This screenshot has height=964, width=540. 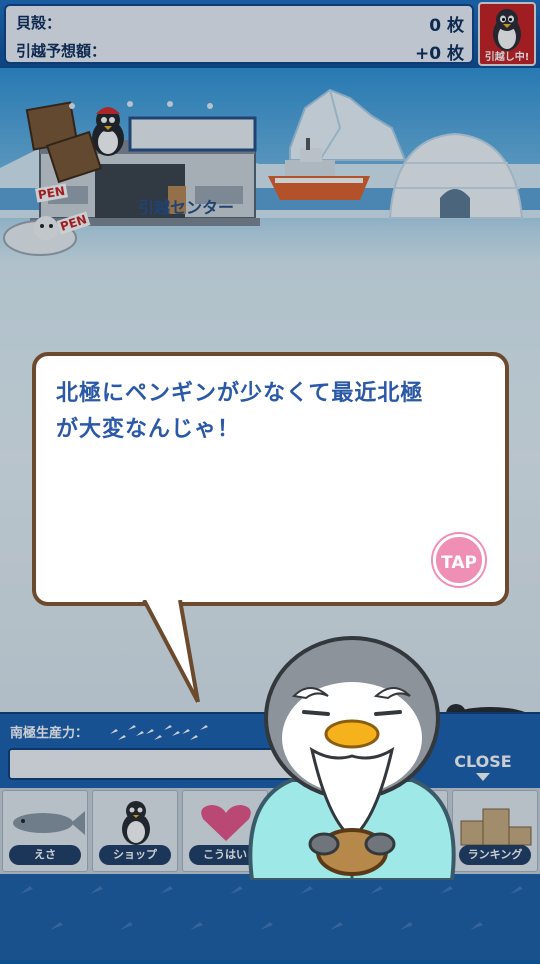 I want to click on dialog-line-2: が大変なんじゃ！, so click(x=148, y=429).